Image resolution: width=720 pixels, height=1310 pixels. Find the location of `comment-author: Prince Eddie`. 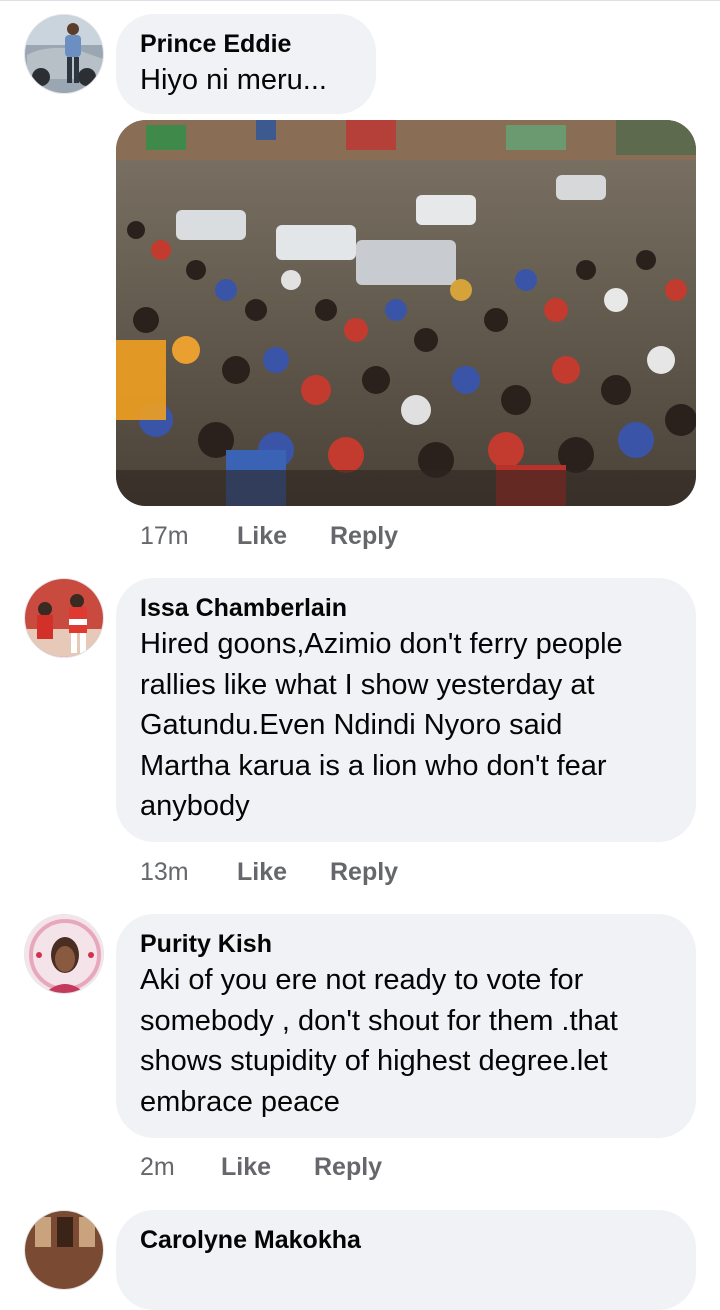

comment-author: Prince Eddie is located at coordinates (246, 44).